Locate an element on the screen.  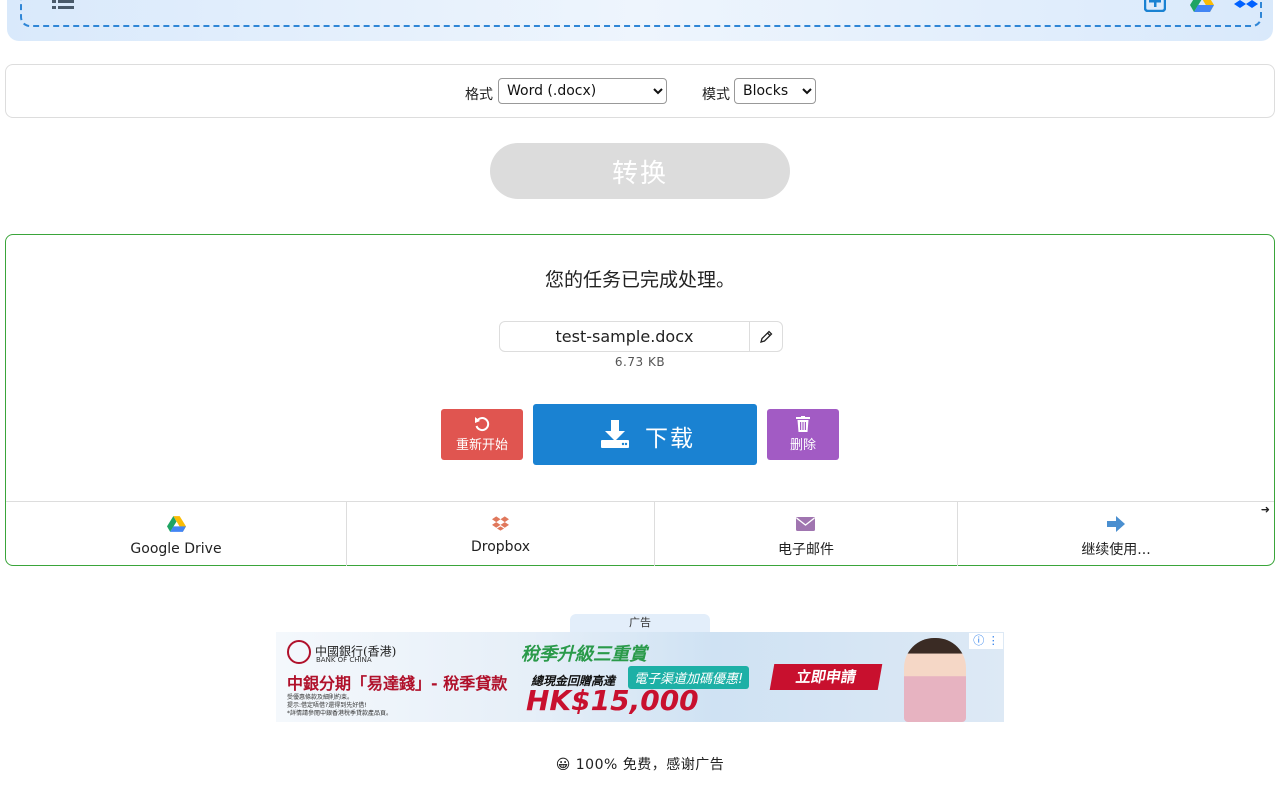
send-email: 电子邮件 is located at coordinates (806, 534).